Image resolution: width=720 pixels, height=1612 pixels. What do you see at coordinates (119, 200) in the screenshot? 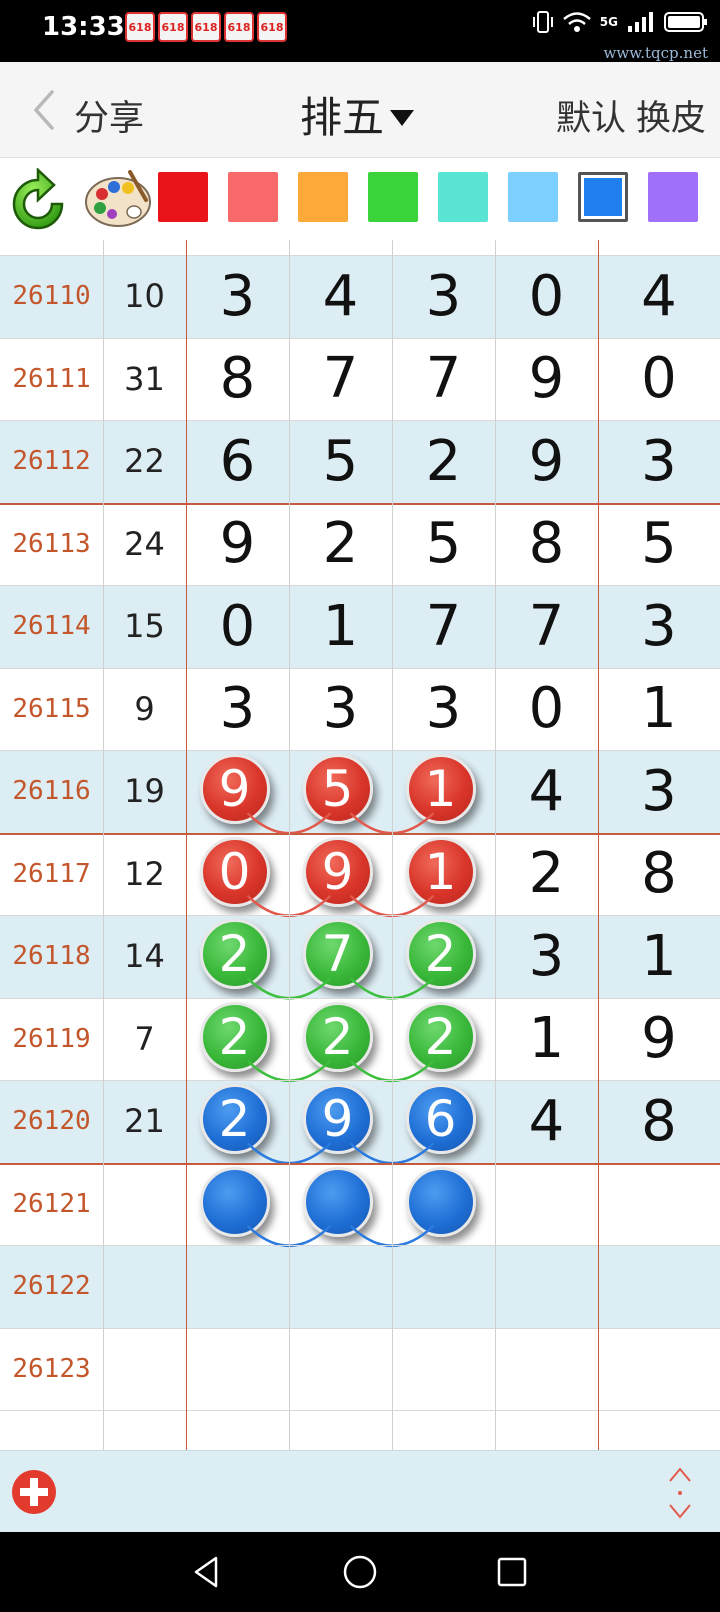
I see `color-palette-icon` at bounding box center [119, 200].